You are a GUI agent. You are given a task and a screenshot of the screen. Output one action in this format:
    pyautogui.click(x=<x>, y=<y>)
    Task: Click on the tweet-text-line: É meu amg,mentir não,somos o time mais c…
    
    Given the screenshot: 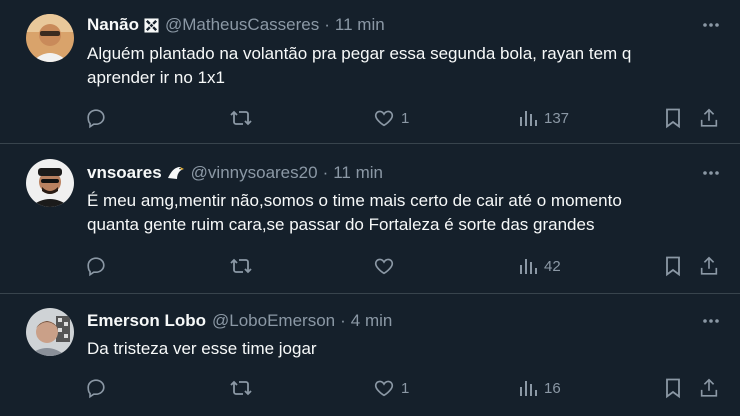 What is the action you would take?
    pyautogui.click(x=354, y=200)
    